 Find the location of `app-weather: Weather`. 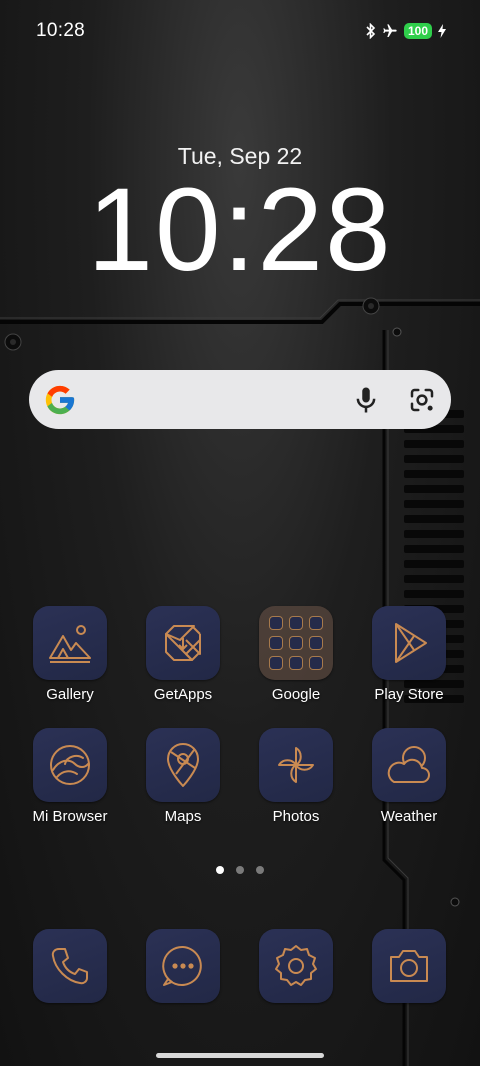

app-weather: Weather is located at coordinates (409, 776).